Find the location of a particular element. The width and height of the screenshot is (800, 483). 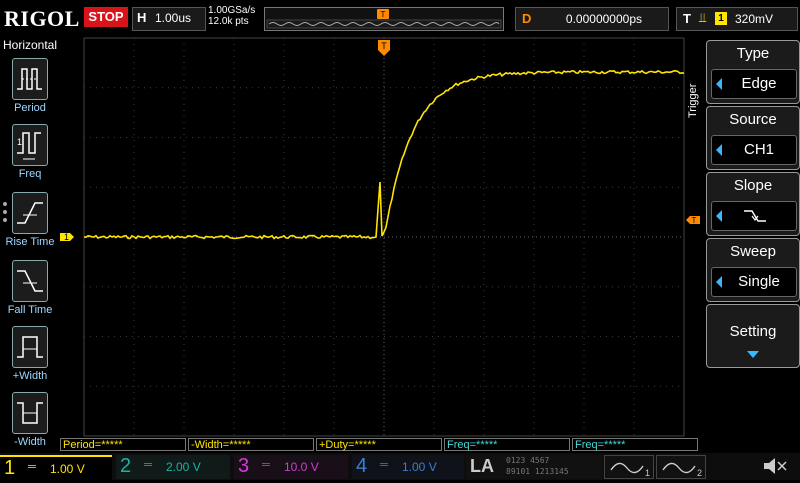

negative-width-icon is located at coordinates (30, 413).